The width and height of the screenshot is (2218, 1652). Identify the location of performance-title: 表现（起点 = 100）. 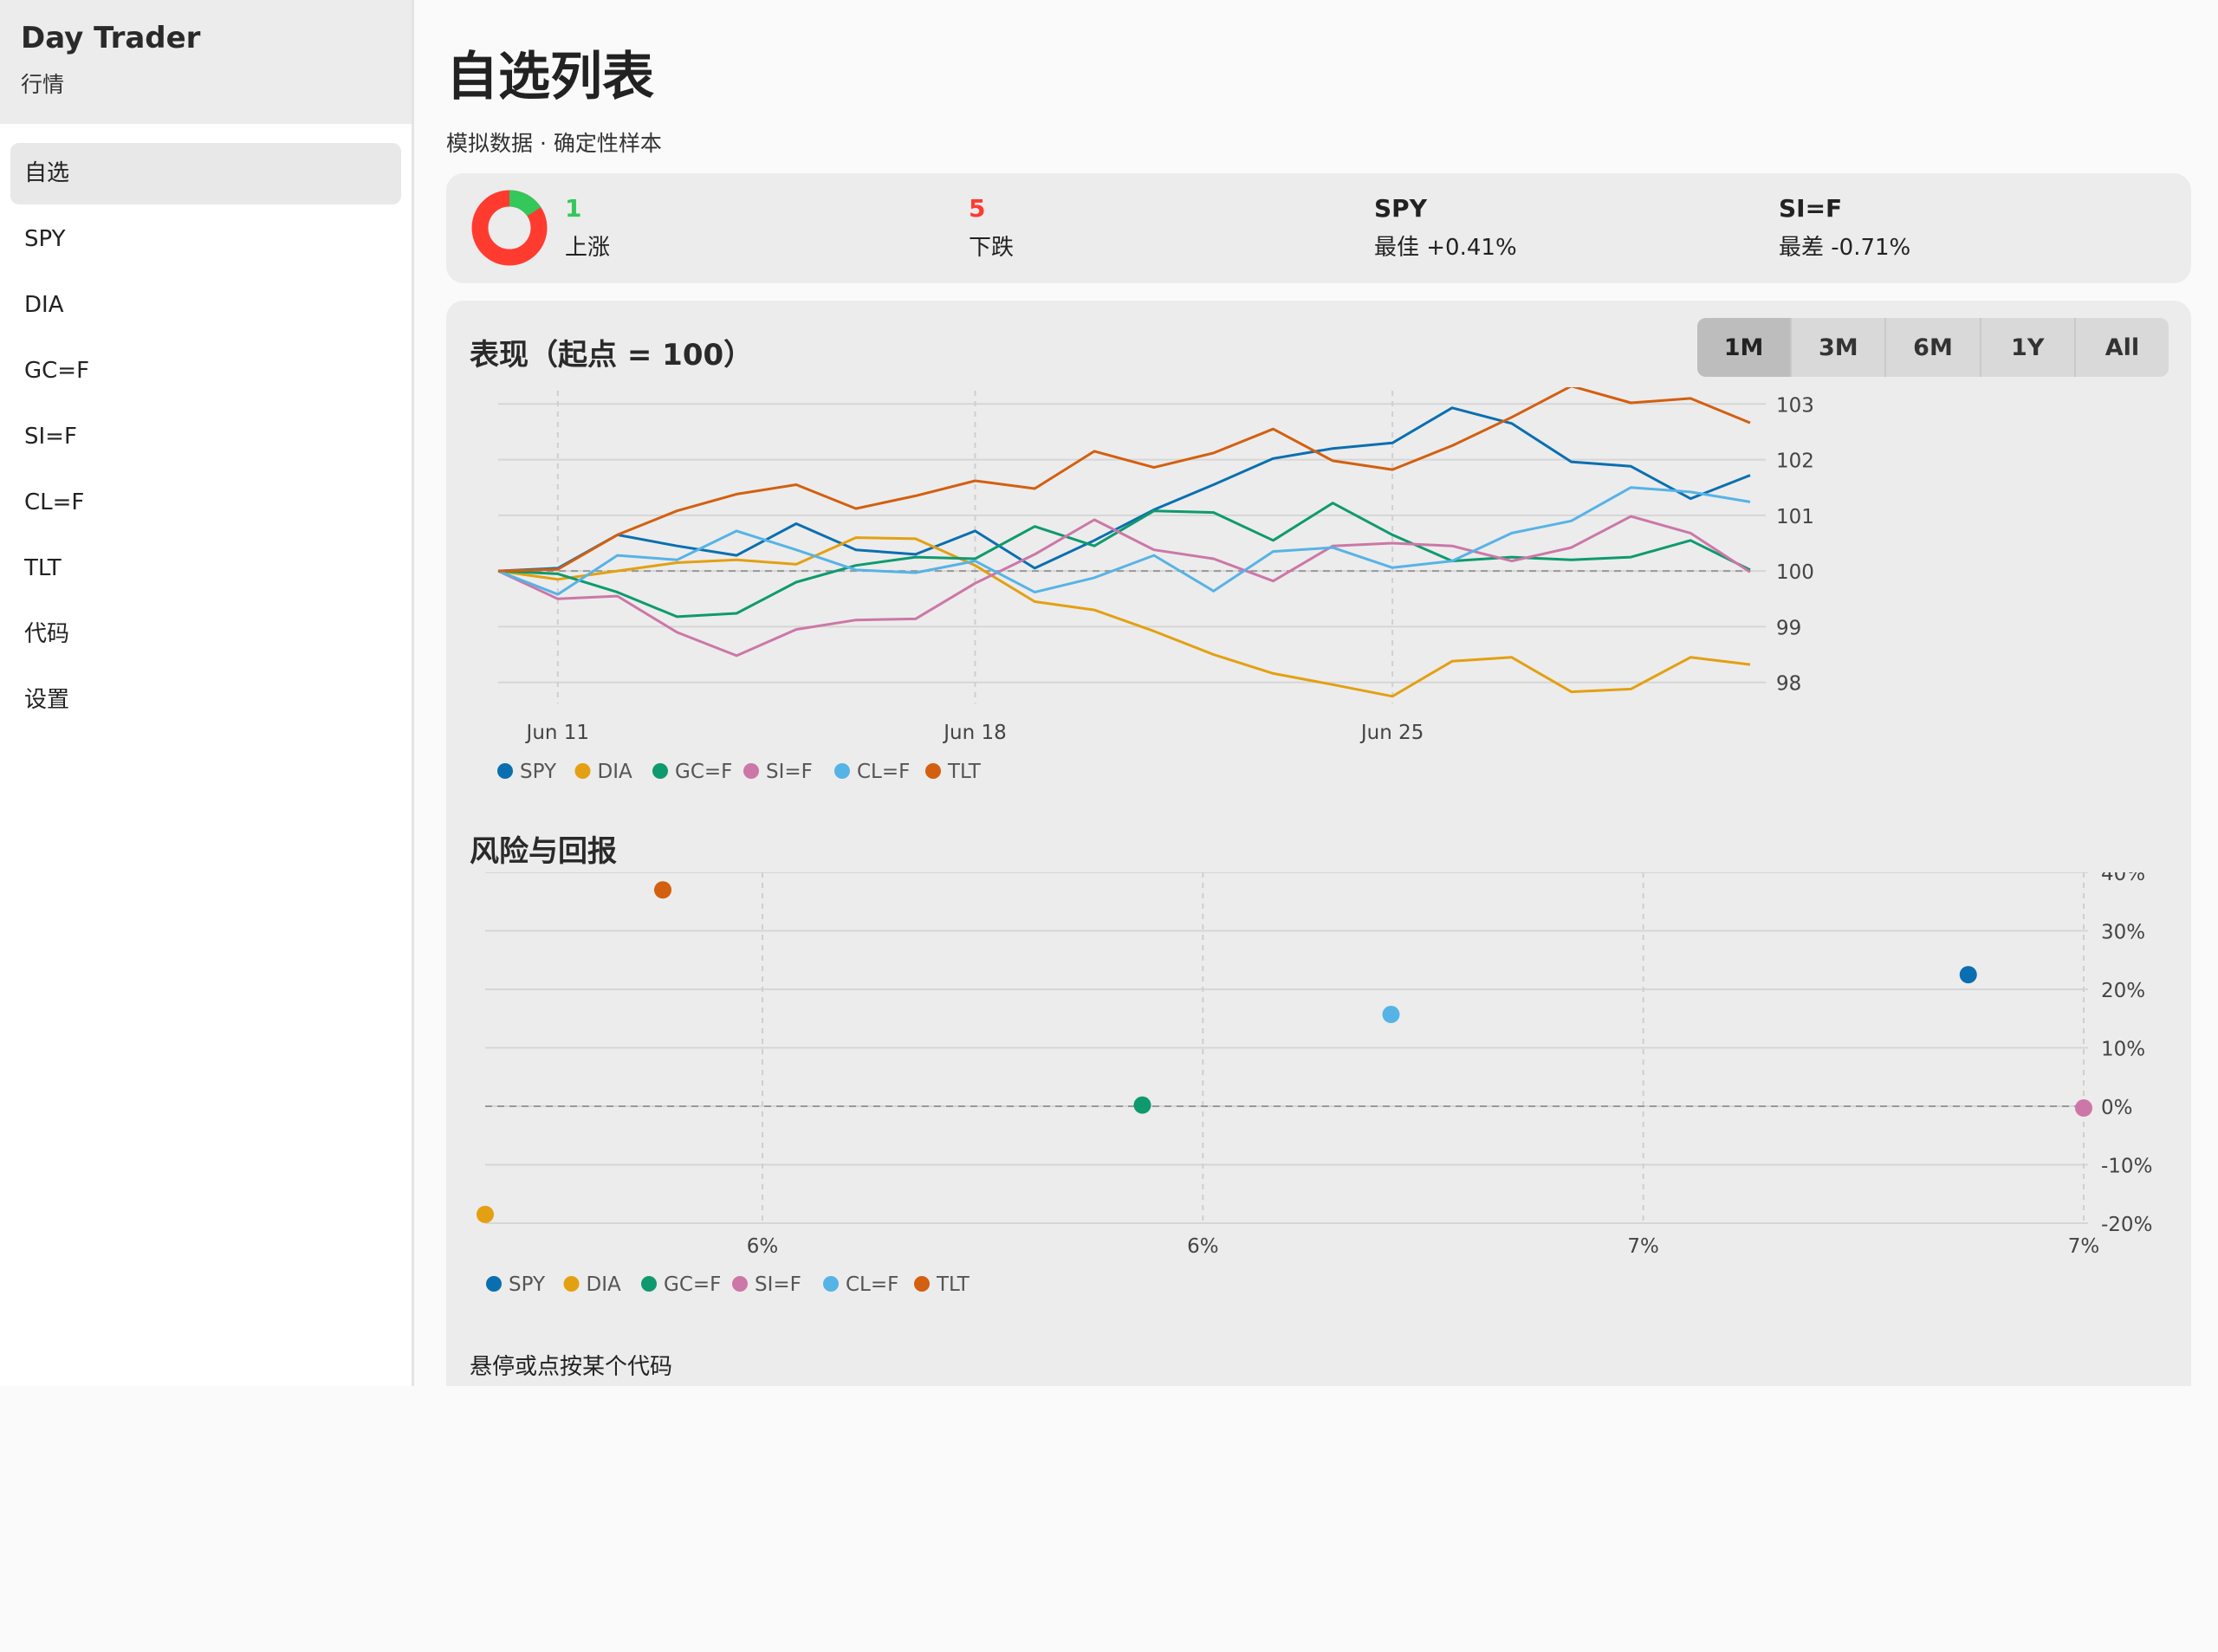
(612, 355).